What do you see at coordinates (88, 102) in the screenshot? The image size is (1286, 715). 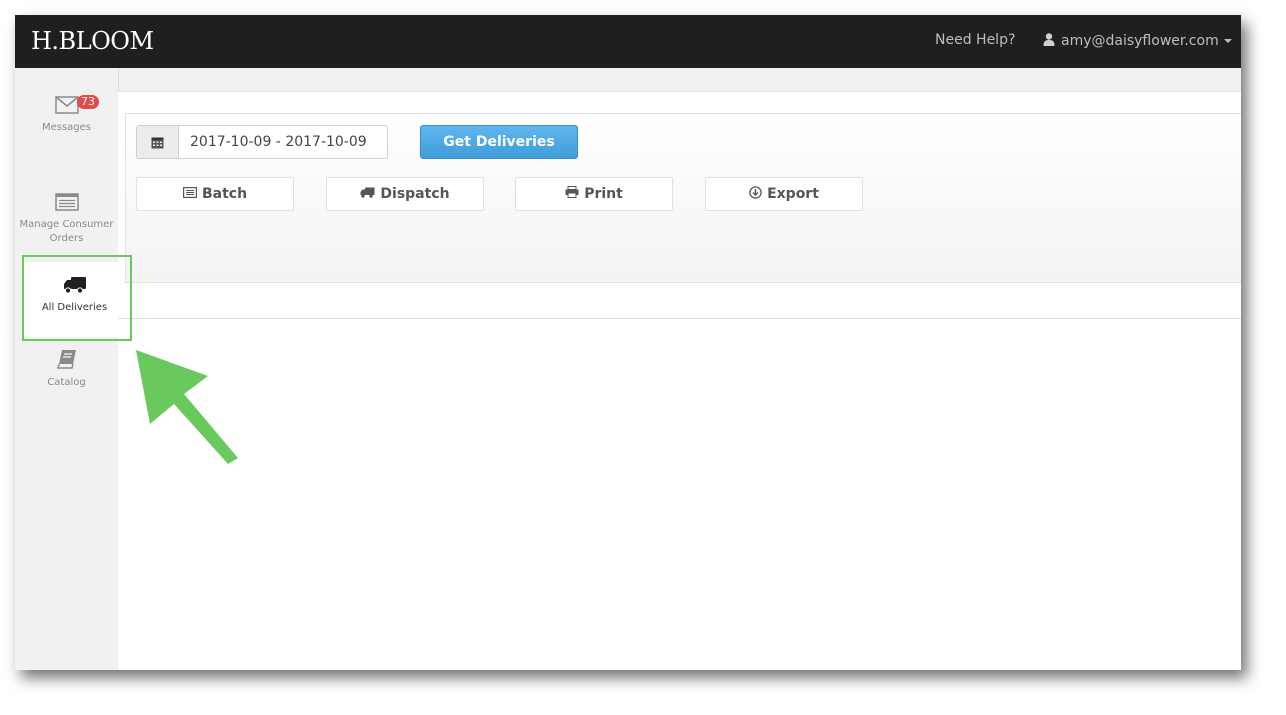 I see `message-count-badge: 73` at bounding box center [88, 102].